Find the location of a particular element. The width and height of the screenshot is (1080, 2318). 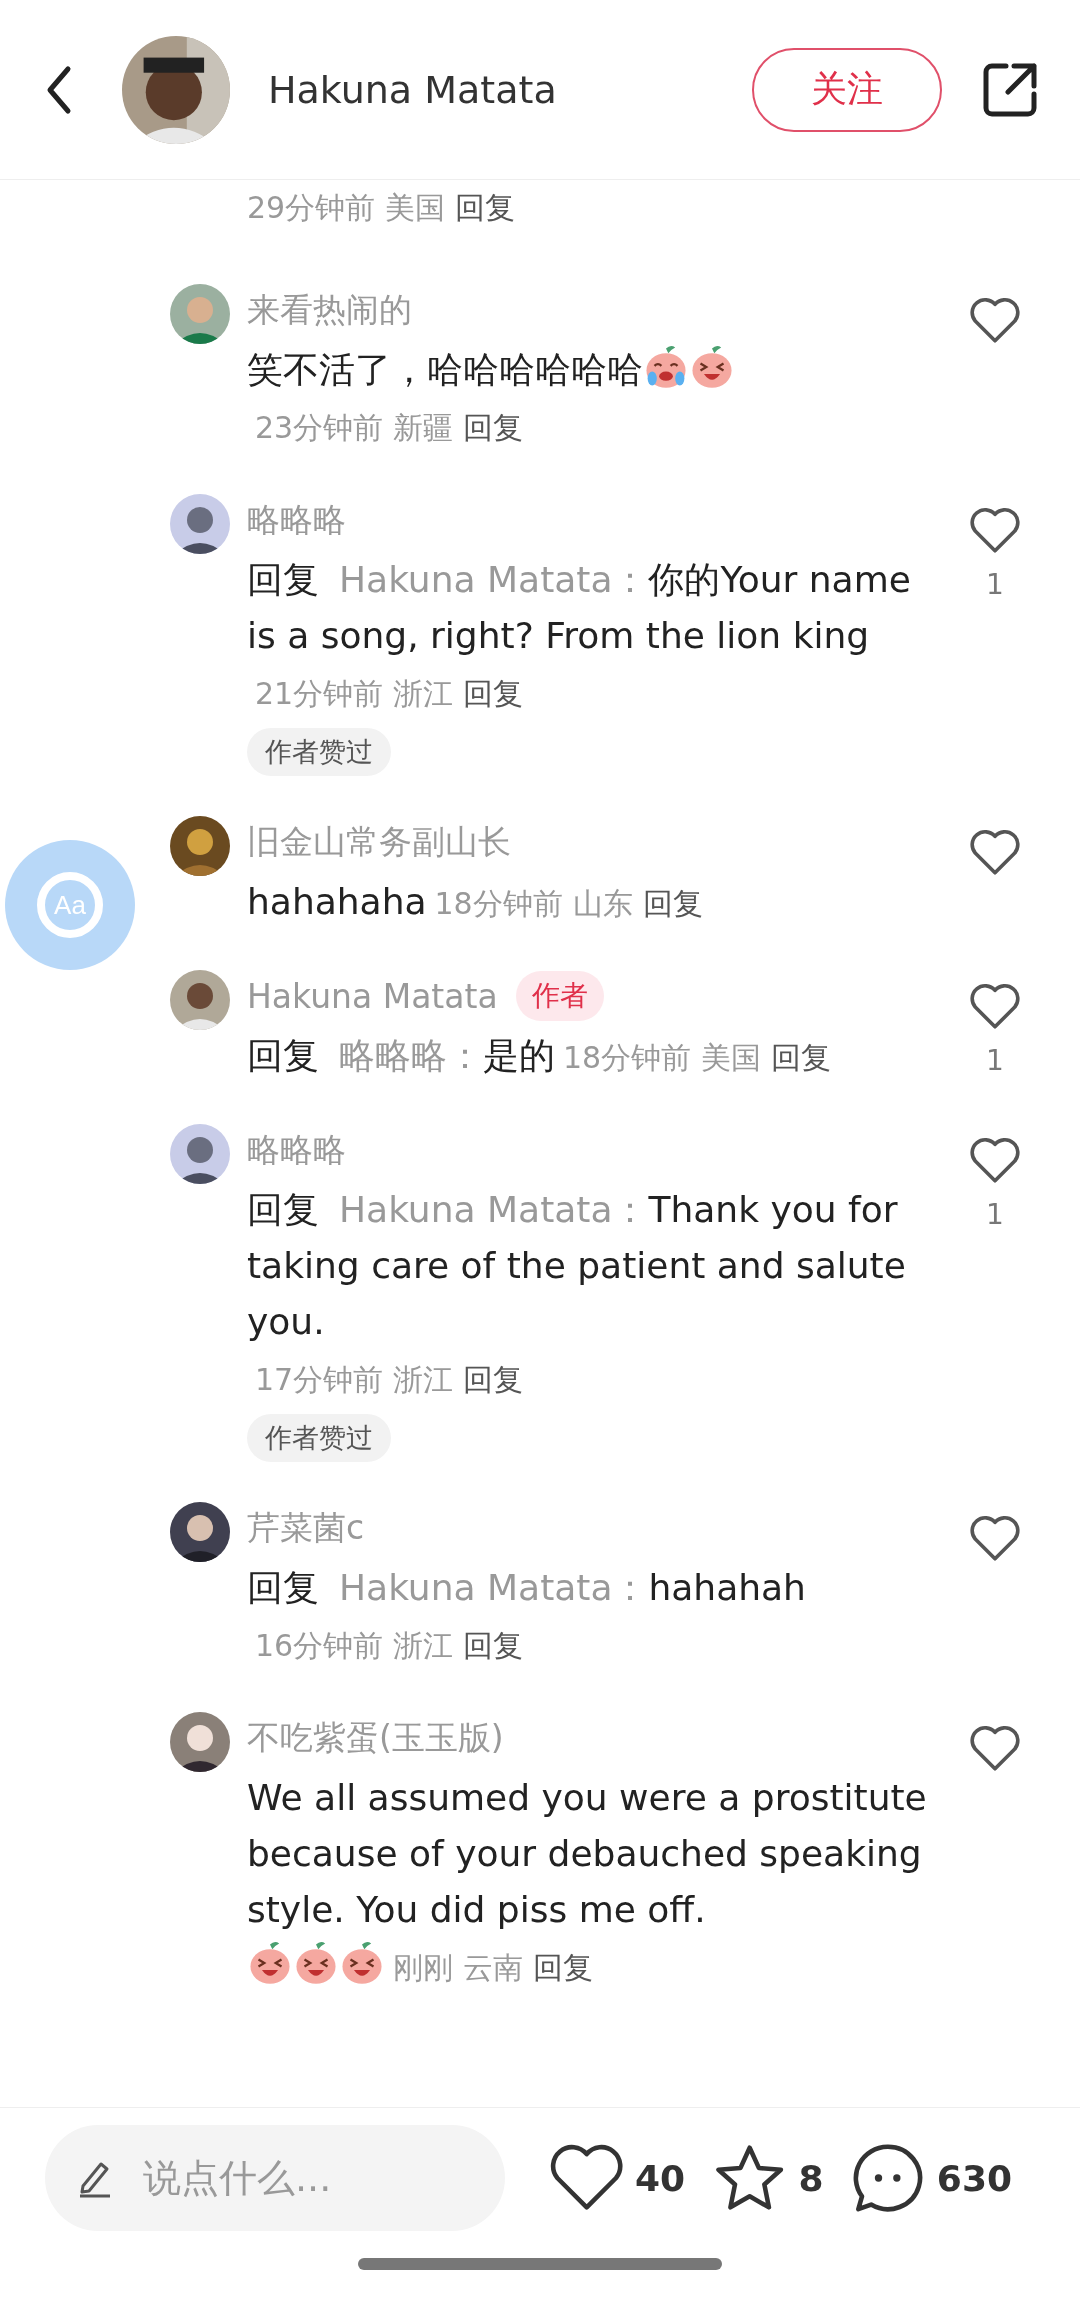

star-count: 8 is located at coordinates (811, 2178).